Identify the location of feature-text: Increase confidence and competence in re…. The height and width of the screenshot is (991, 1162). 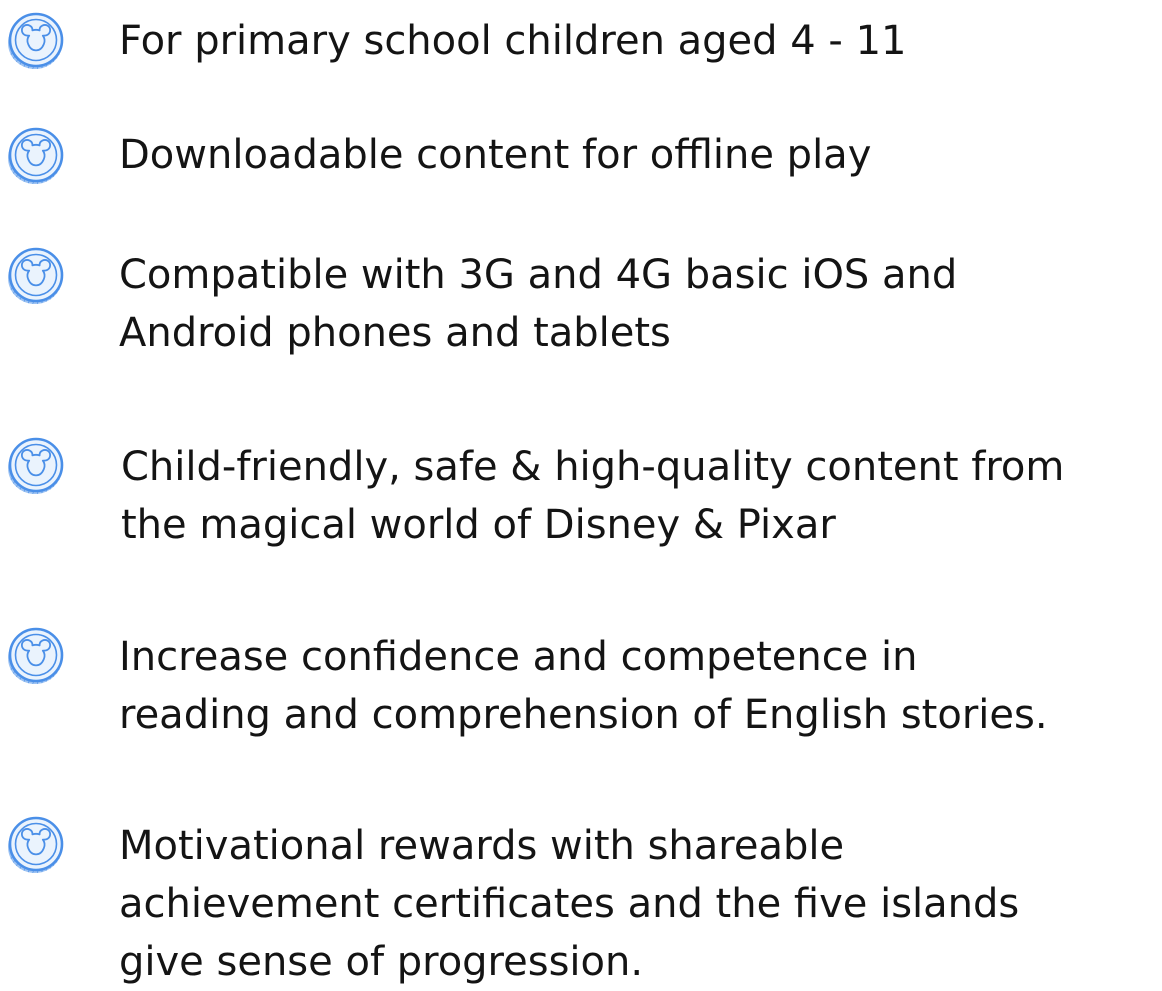
(639, 686).